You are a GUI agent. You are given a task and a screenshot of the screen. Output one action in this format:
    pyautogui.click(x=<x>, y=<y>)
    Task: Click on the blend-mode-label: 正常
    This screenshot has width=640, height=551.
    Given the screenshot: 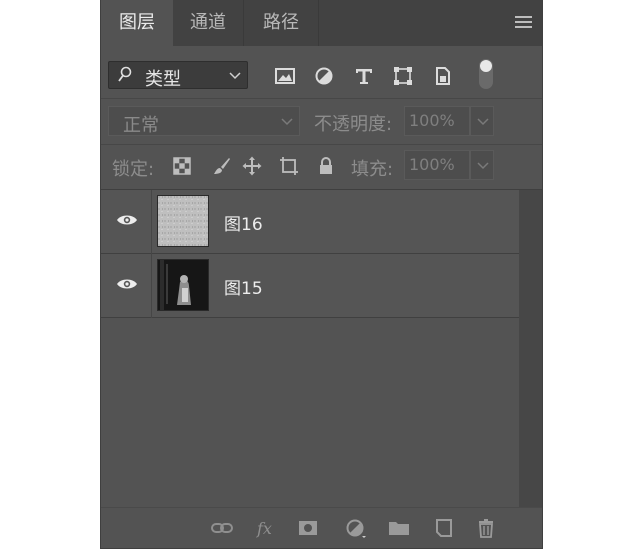 What is the action you would take?
    pyautogui.click(x=141, y=125)
    